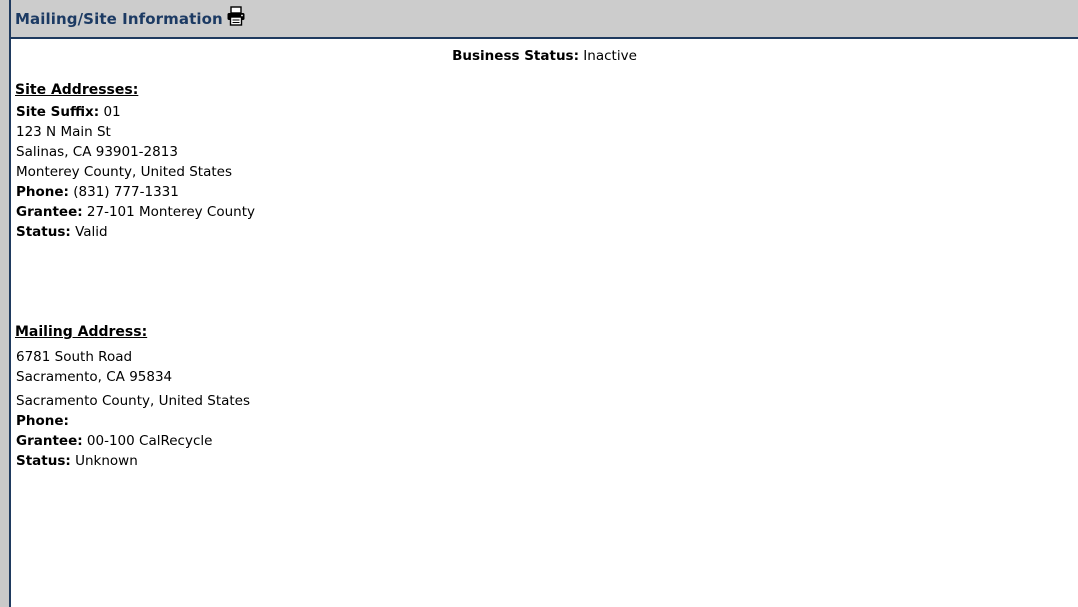 This screenshot has height=607, width=1078. I want to click on mailing-phone-label: Phone:, so click(42, 421).